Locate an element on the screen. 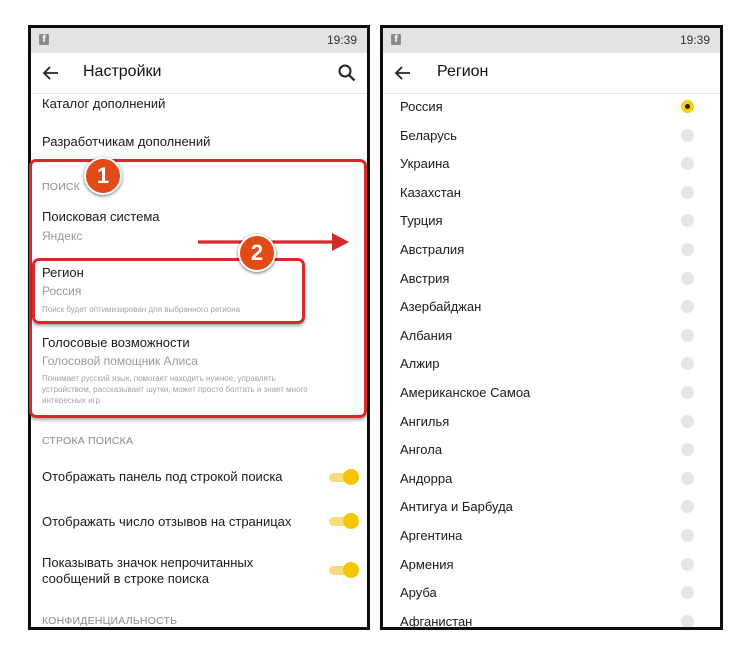  country-item: Аргентина is located at coordinates (551, 537).